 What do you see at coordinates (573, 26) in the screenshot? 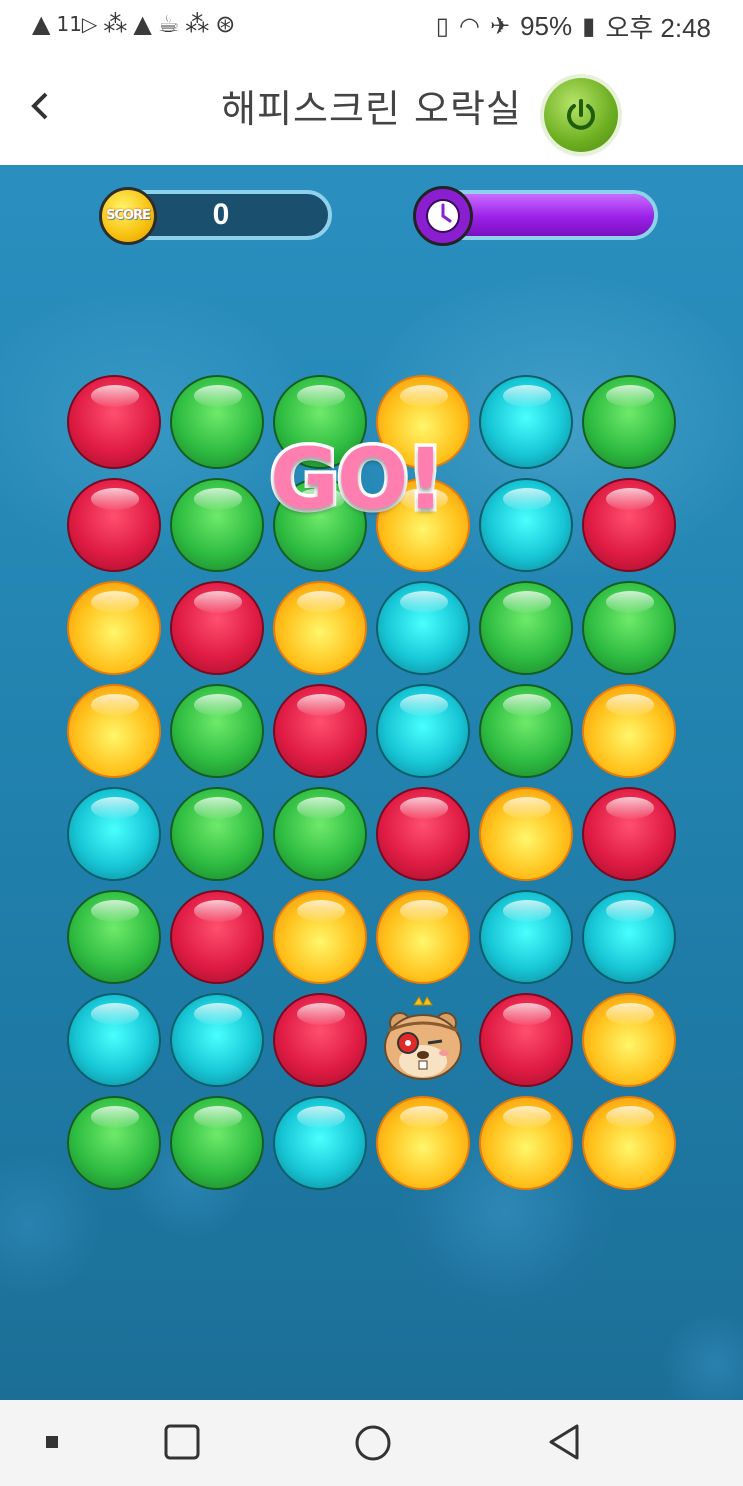
I see `system-icons: ▯ ◠ ✈ 95% ▮ 오후 2:48` at bounding box center [573, 26].